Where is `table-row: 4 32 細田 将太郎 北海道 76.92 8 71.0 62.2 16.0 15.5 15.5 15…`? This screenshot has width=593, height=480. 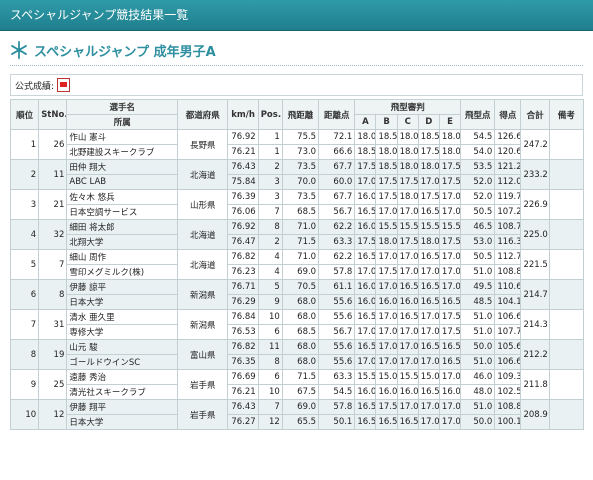
table-row: 4 32 細田 将太郎 北海道 76.92 8 71.0 62.2 16.0 15.5 15.5 15… is located at coordinates (297, 234).